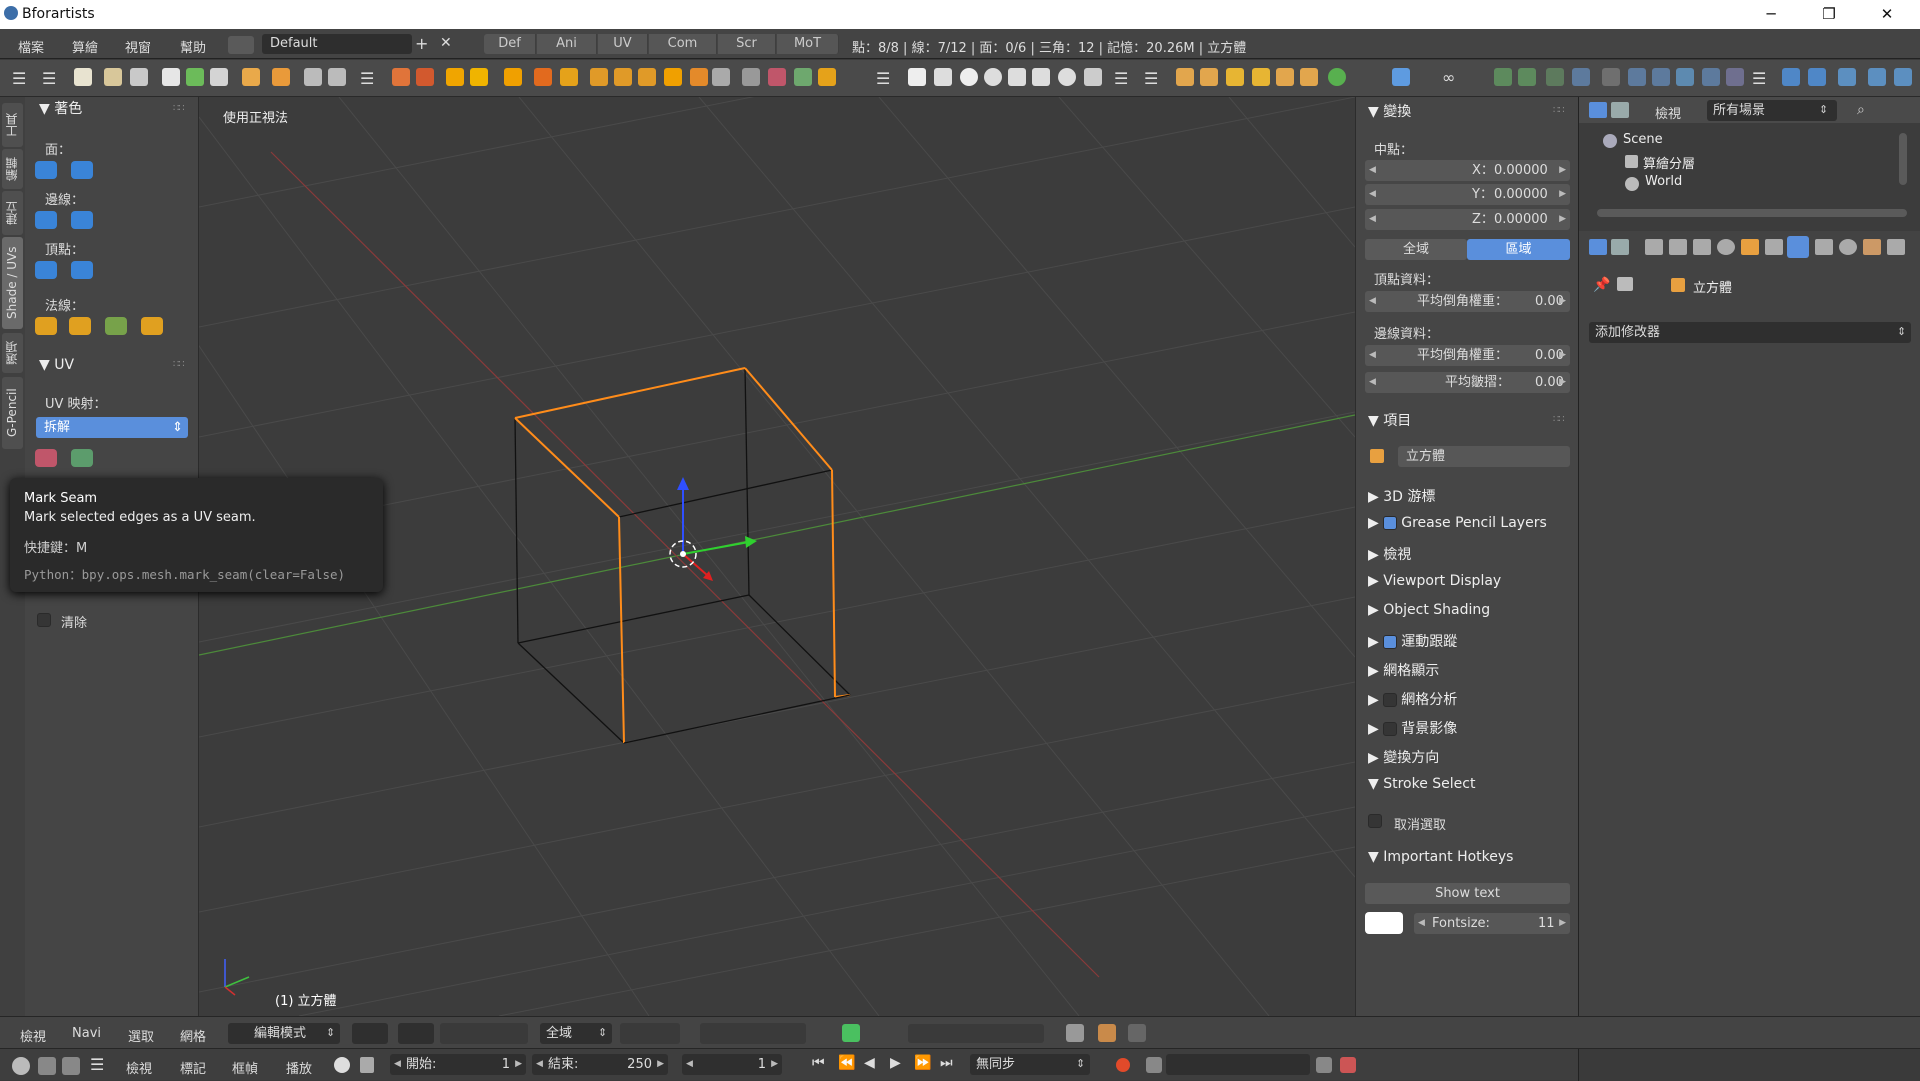  What do you see at coordinates (1467, 170) in the screenshot?
I see `x-field: ◀ X： 0.00000 ▶` at bounding box center [1467, 170].